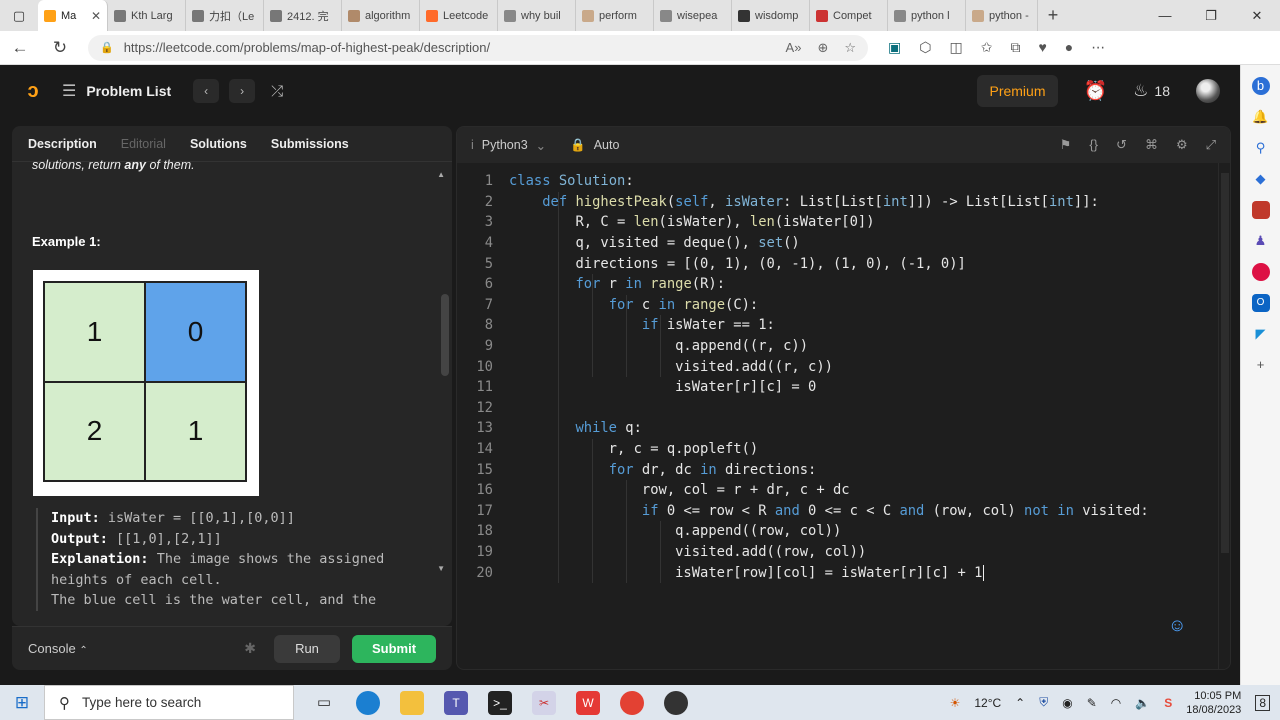 The image size is (1280, 720). What do you see at coordinates (1261, 117) in the screenshot?
I see `notification-bell-icon: 🔔` at bounding box center [1261, 117].